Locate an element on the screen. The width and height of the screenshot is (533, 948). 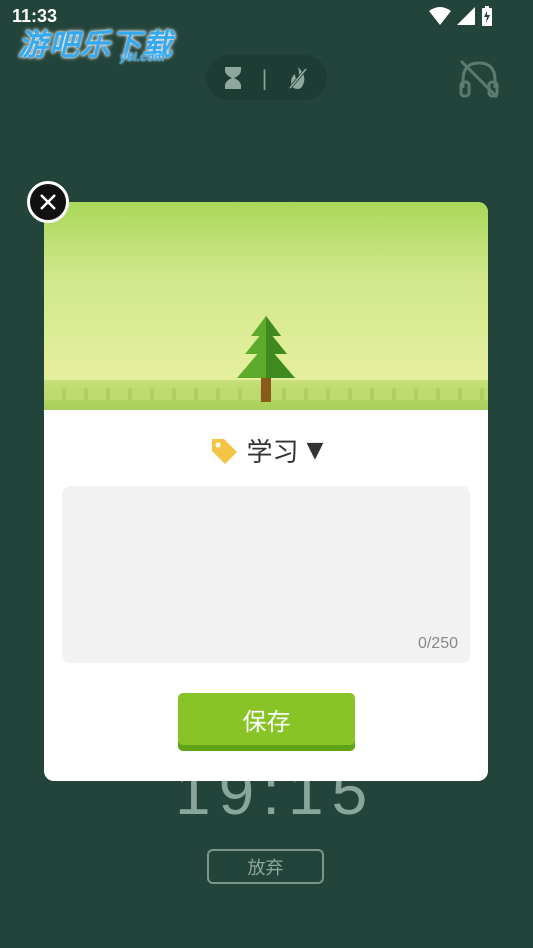
give-up-button: 放弃 is located at coordinates (265, 866).